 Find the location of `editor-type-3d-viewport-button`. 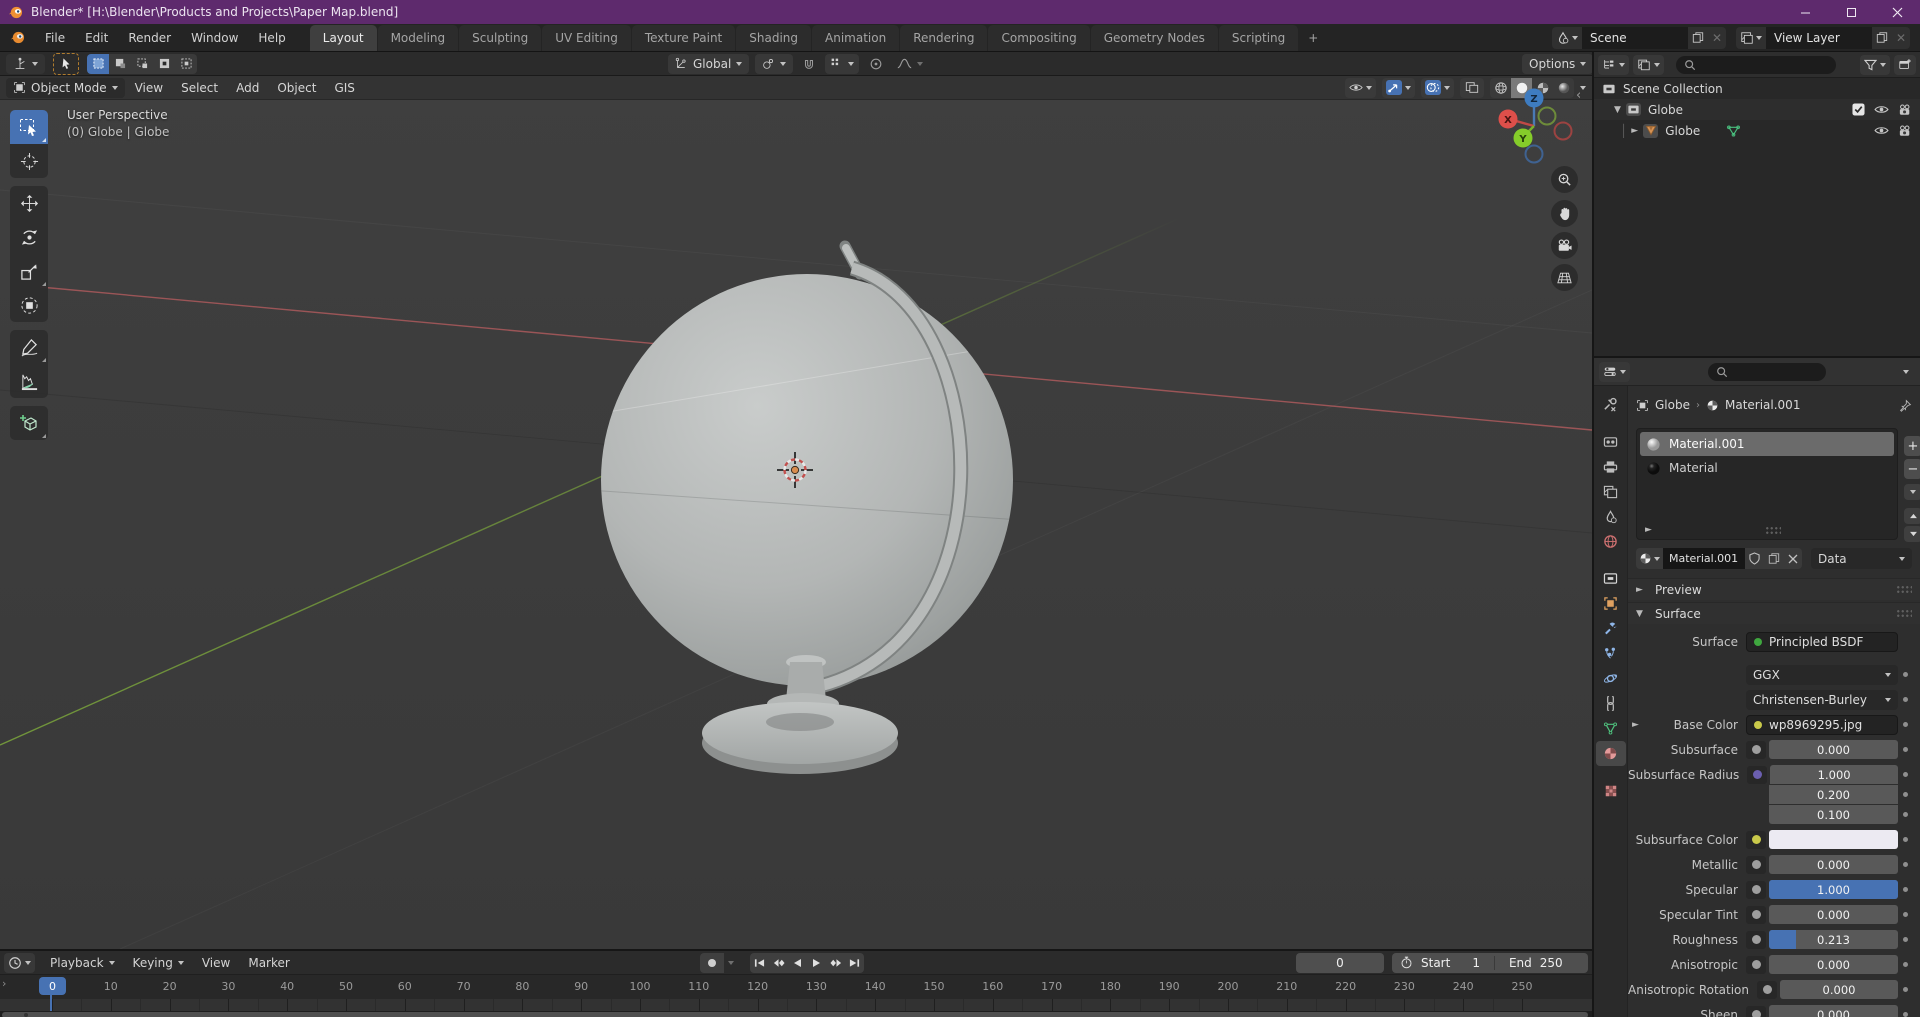

editor-type-3d-viewport-button is located at coordinates (25, 63).